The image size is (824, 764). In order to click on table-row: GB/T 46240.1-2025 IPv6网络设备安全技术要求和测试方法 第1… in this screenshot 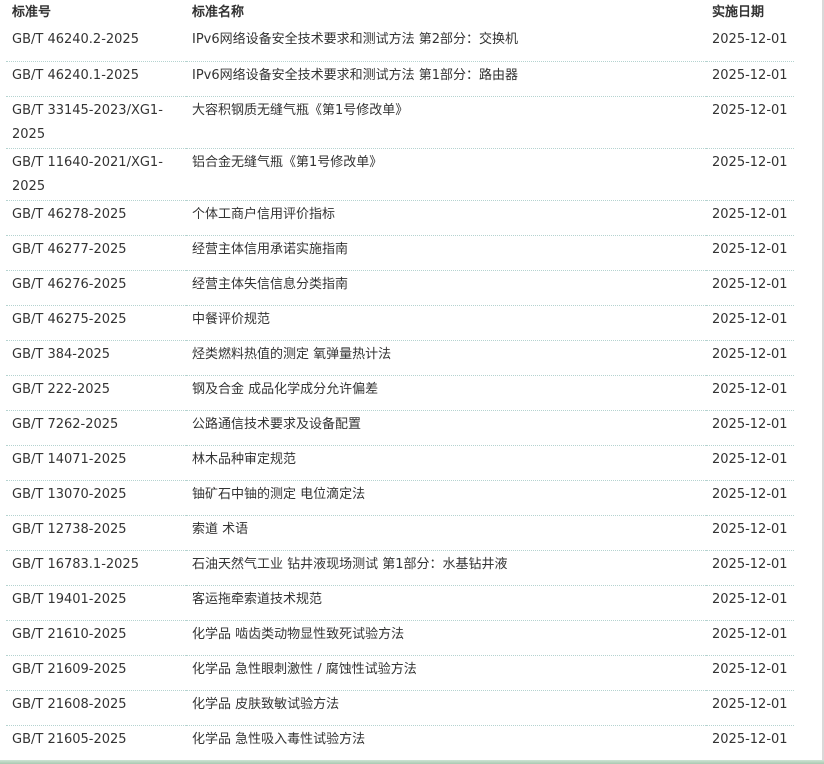, I will do `click(400, 79)`.